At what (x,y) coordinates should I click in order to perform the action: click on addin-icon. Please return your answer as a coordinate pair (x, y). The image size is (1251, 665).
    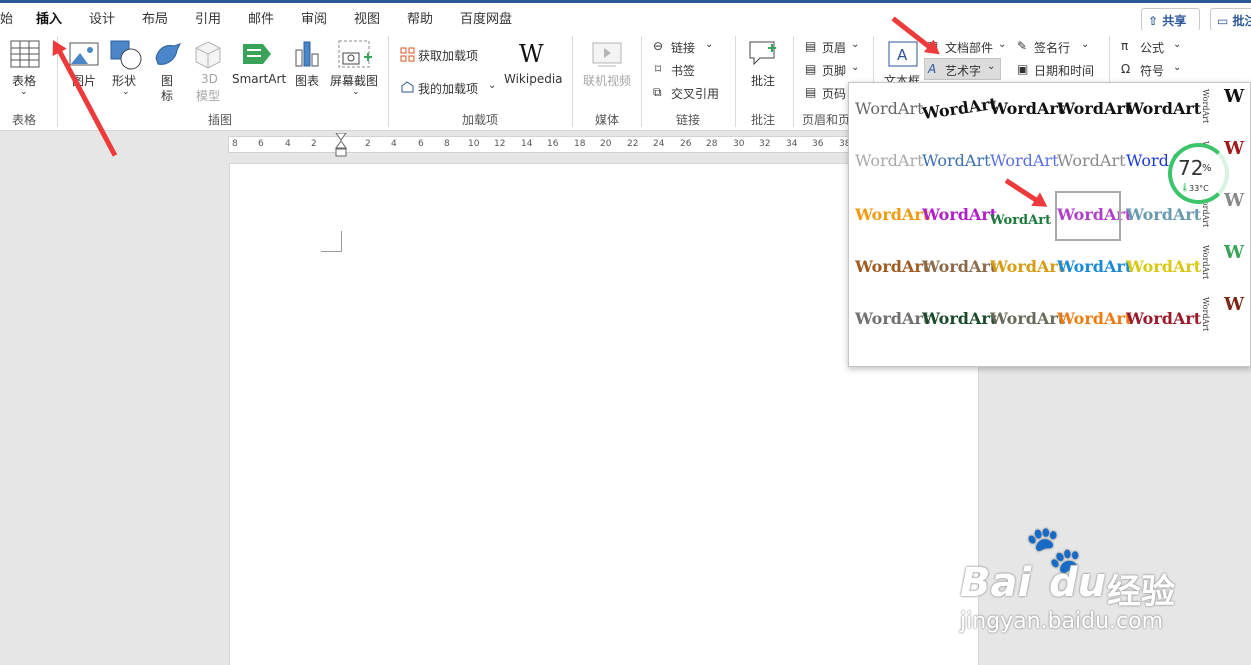
    Looking at the image, I should click on (407, 87).